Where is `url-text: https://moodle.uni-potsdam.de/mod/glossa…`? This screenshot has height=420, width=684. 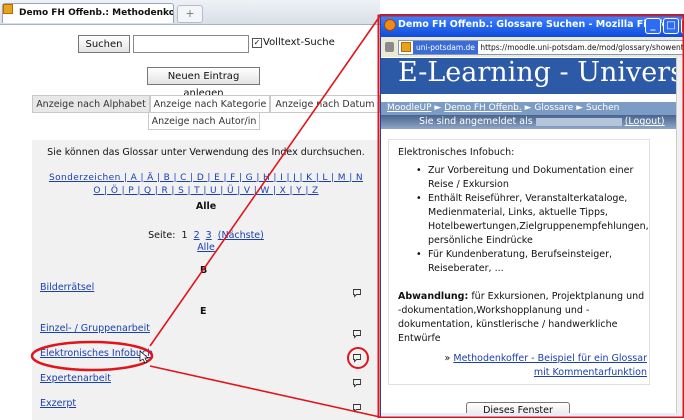
url-text: https://moodle.uni-potsdam.de/mod/glossa… is located at coordinates (582, 47).